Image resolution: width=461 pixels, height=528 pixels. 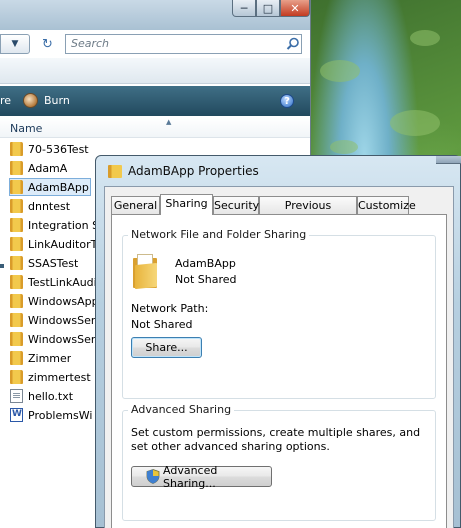 I want to click on network-path-label: Network Path:, so click(x=170, y=308).